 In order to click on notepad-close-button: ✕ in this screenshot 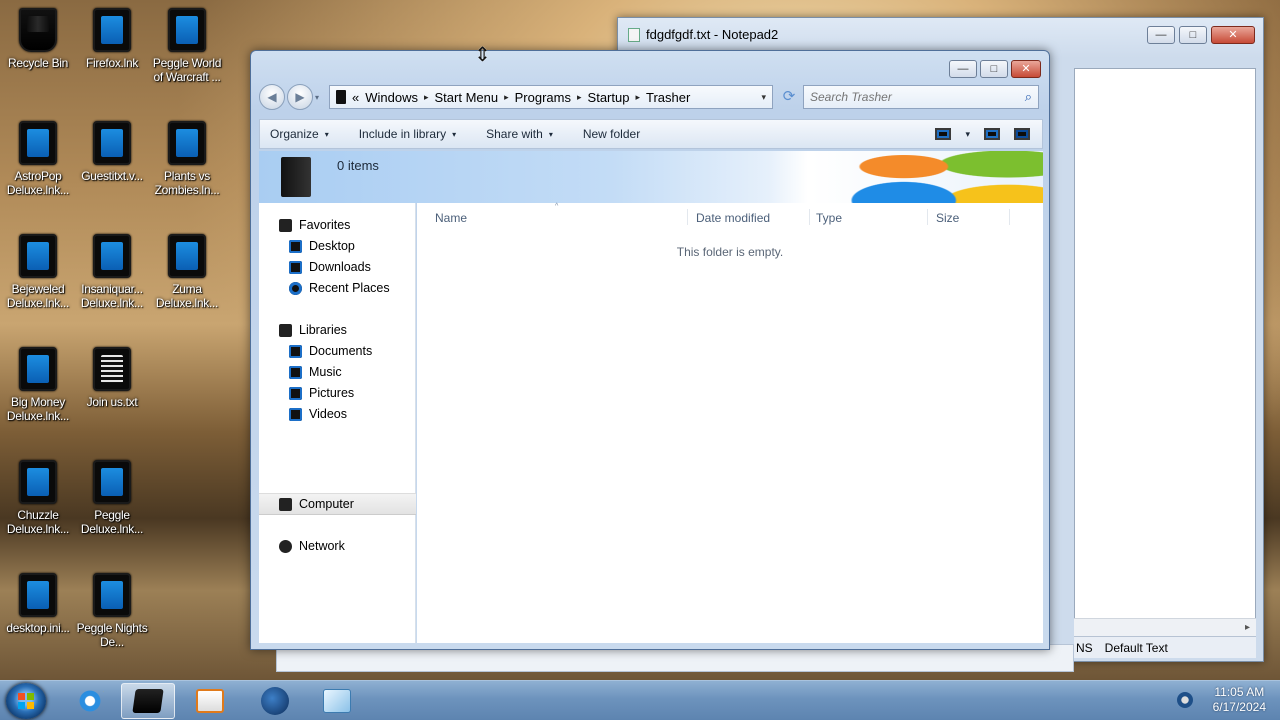, I will do `click(1233, 35)`.